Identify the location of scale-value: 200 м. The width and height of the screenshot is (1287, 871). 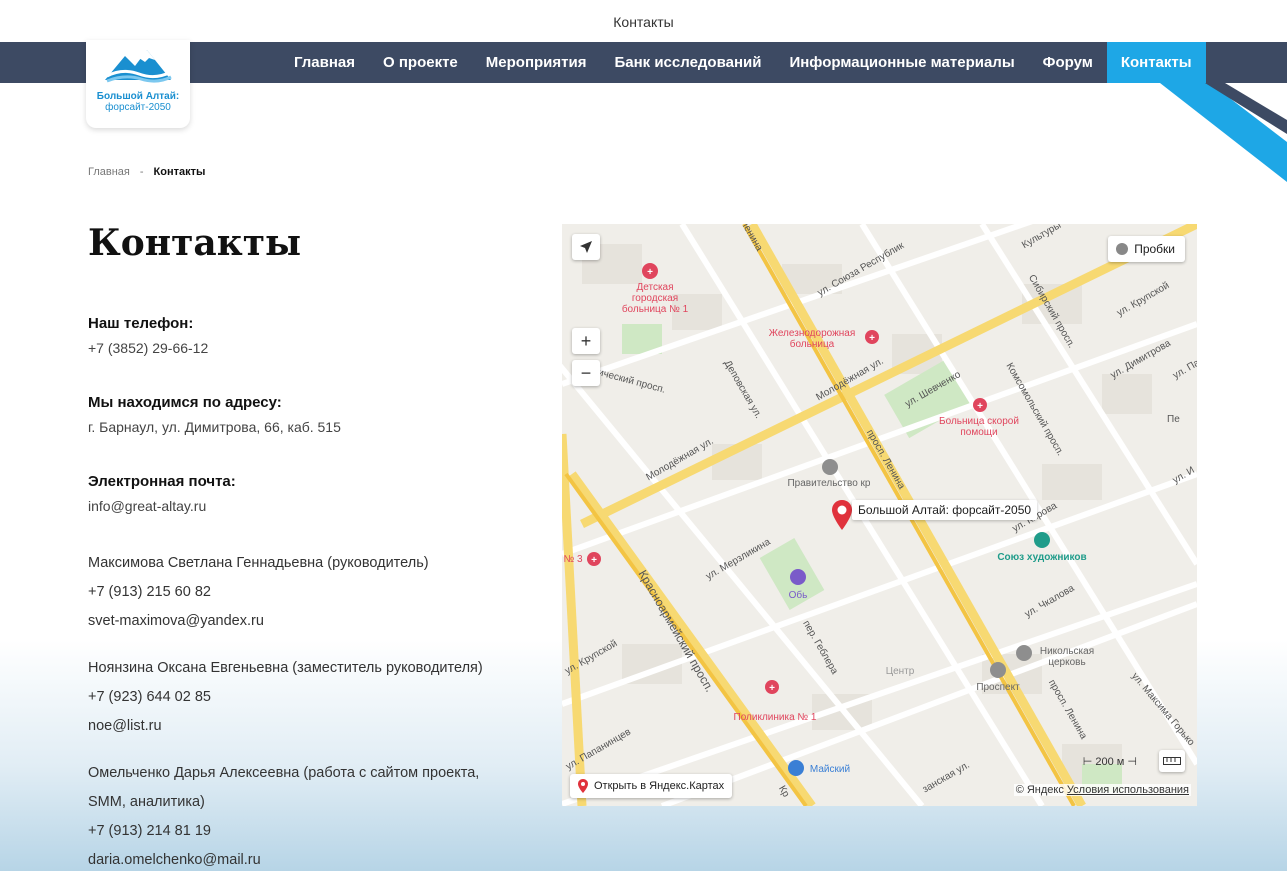
(1110, 762).